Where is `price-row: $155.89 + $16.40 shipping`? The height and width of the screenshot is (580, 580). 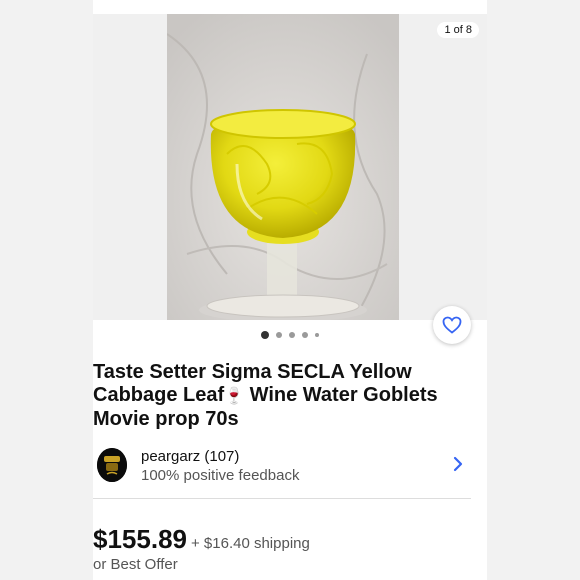 price-row: $155.89 + $16.40 shipping is located at coordinates (201, 539).